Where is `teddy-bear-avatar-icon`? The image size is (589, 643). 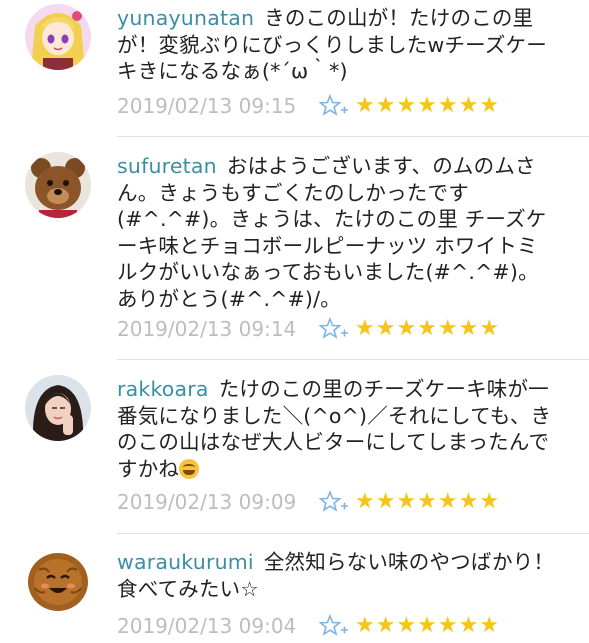
teddy-bear-avatar-icon is located at coordinates (58, 185).